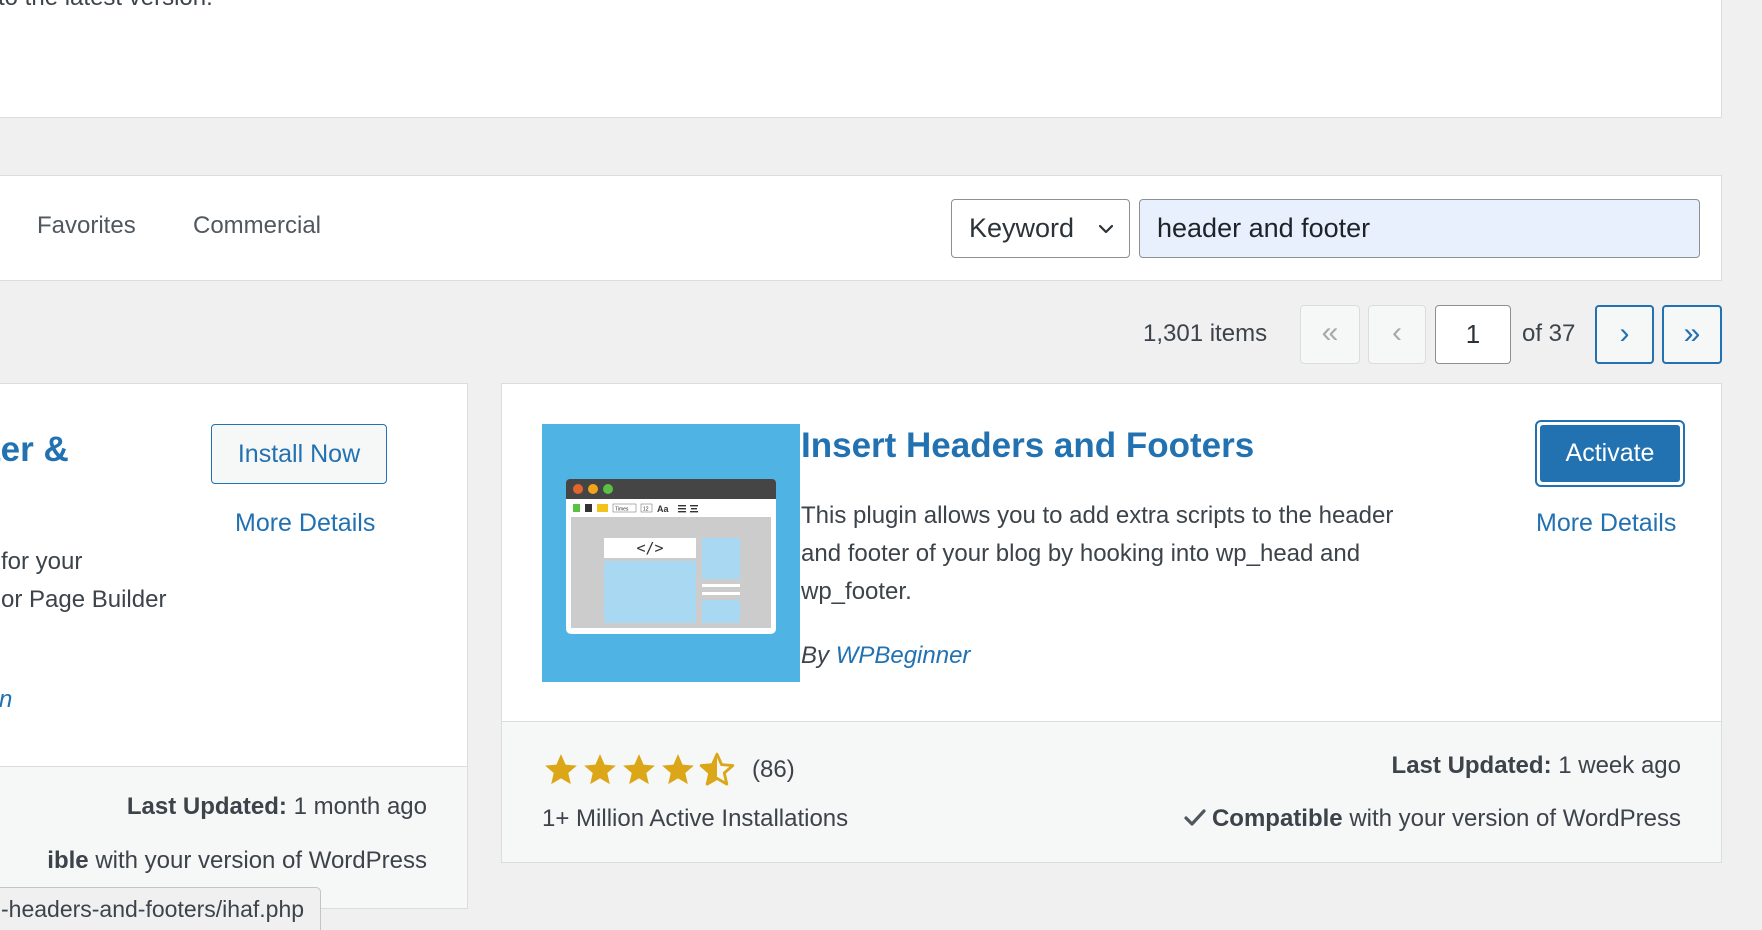 The image size is (1762, 930). Describe the element at coordinates (1277, 818) in the screenshot. I see `compatible-label: Compatible` at that location.